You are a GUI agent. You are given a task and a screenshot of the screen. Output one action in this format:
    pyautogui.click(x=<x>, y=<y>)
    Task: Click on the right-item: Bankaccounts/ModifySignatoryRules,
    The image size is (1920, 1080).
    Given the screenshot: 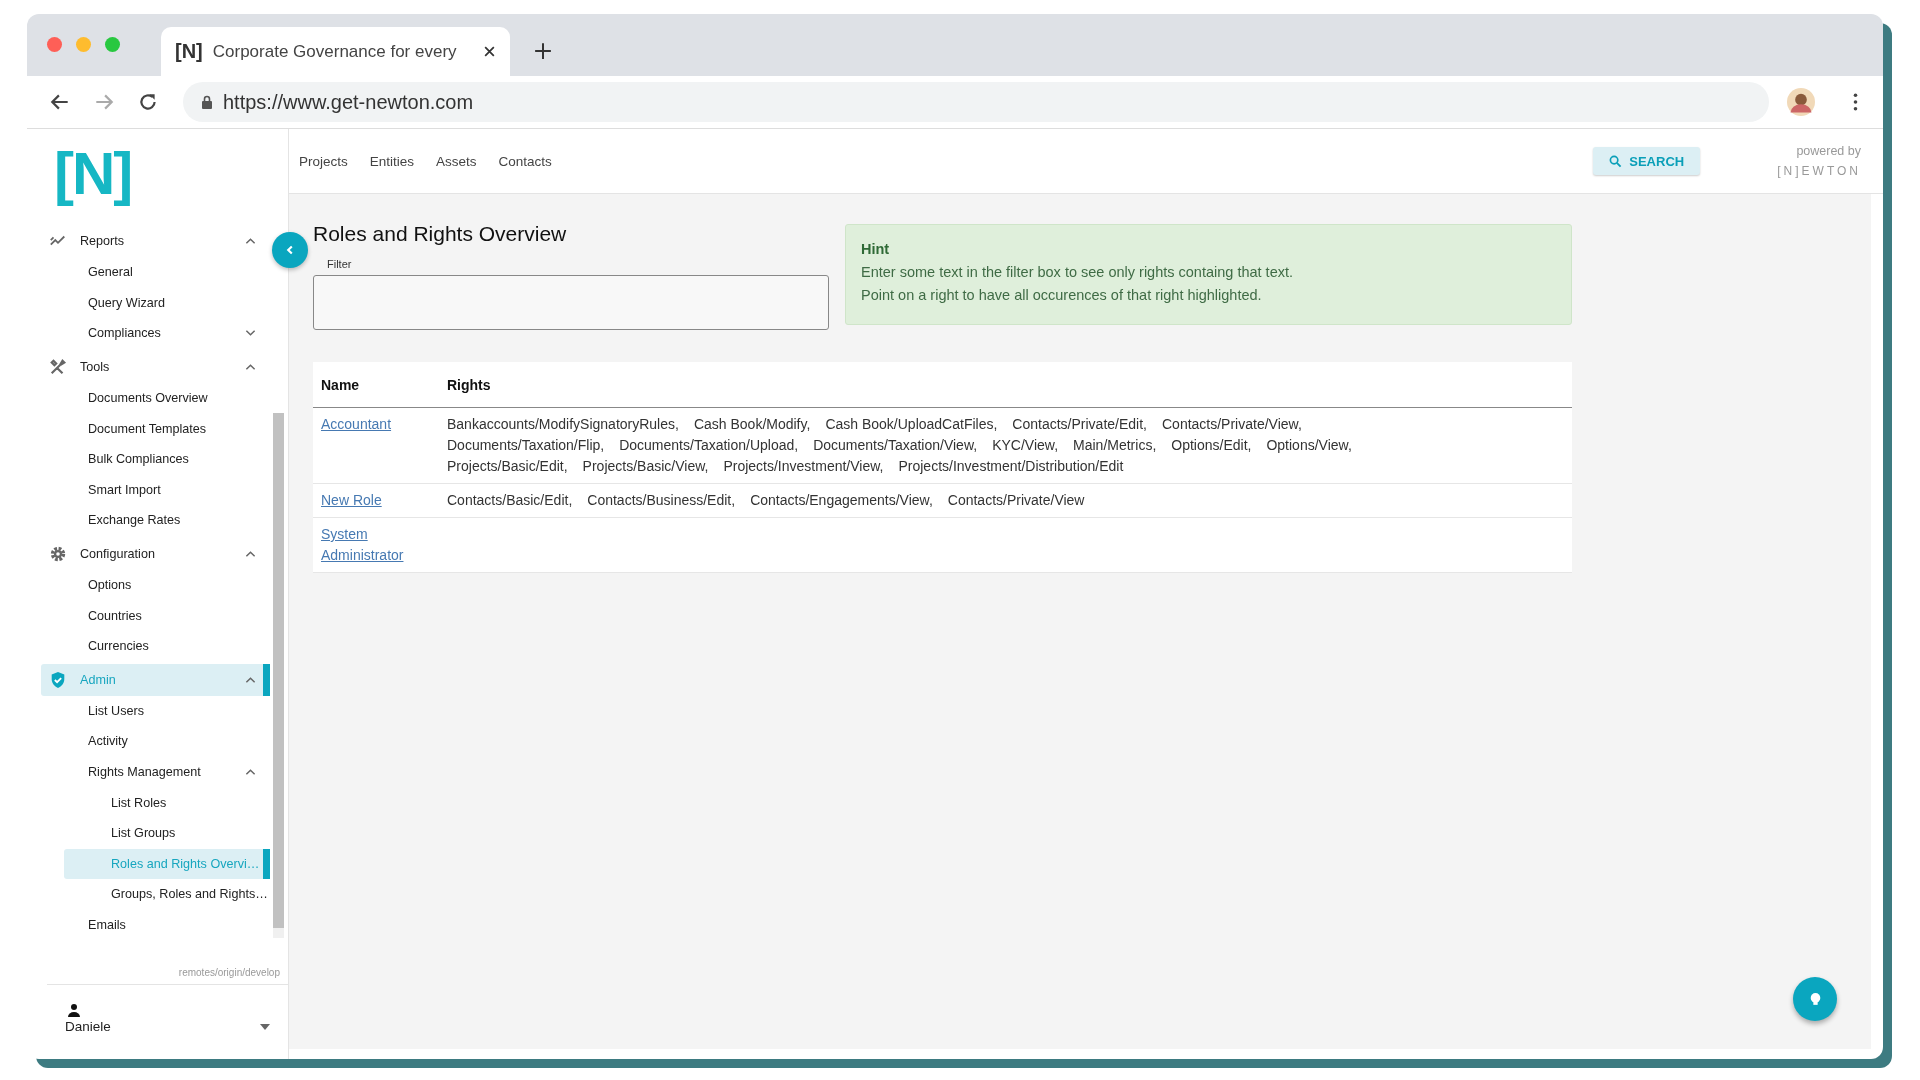 What is the action you would take?
    pyautogui.click(x=563, y=424)
    